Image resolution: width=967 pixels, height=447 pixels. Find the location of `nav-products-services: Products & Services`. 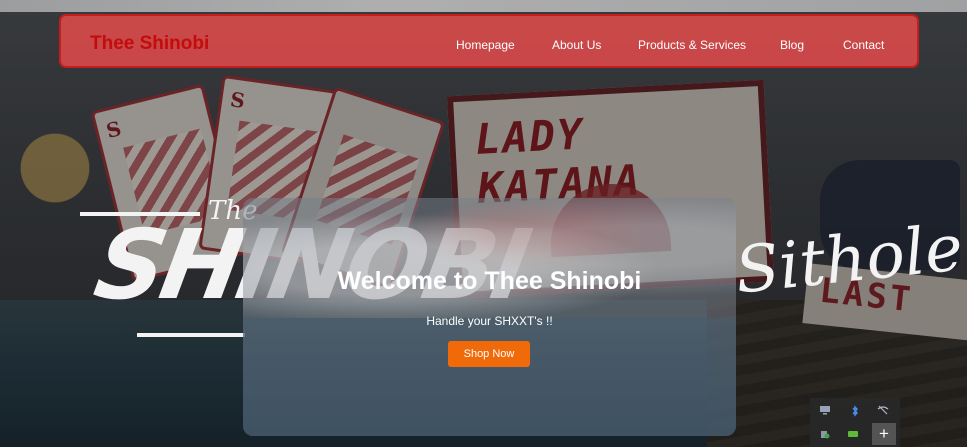

nav-products-services: Products & Services is located at coordinates (692, 45).